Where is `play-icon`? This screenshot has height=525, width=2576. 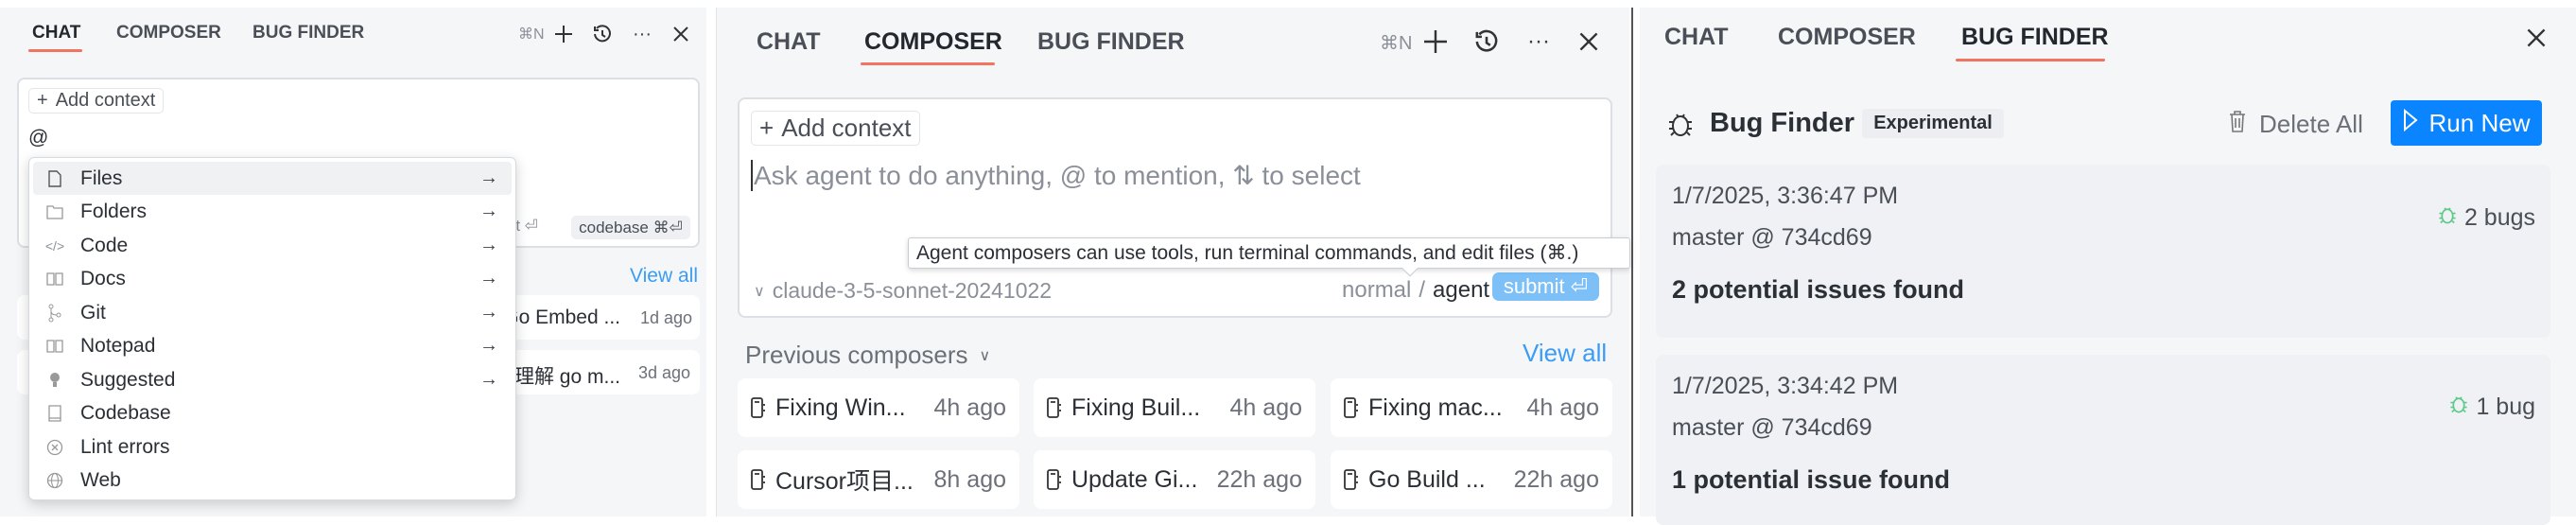
play-icon is located at coordinates (2410, 123).